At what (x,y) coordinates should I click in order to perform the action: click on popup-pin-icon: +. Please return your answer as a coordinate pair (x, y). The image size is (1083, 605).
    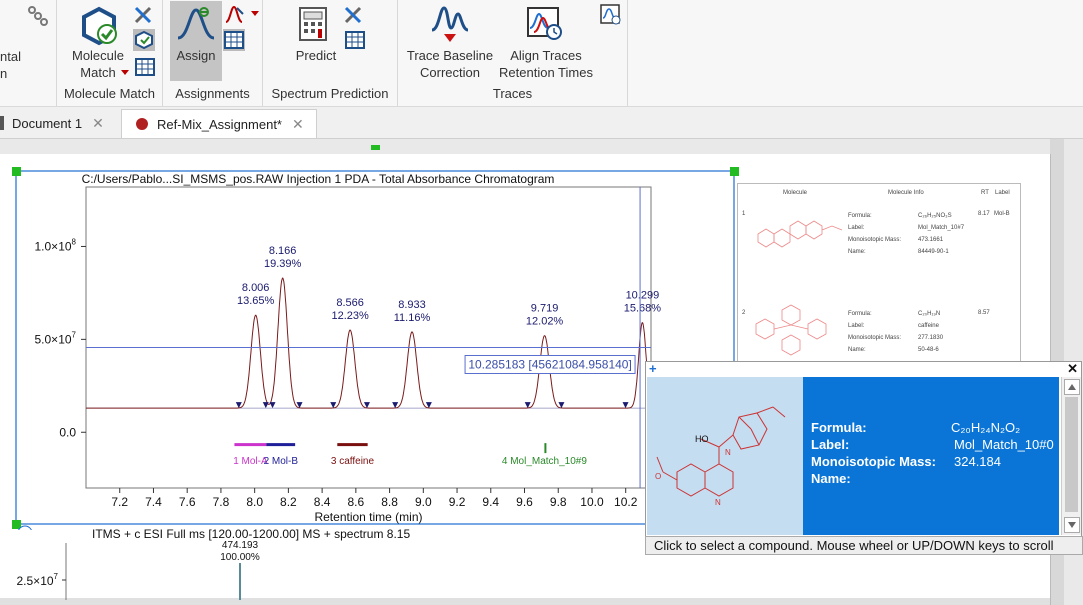
    Looking at the image, I should click on (653, 368).